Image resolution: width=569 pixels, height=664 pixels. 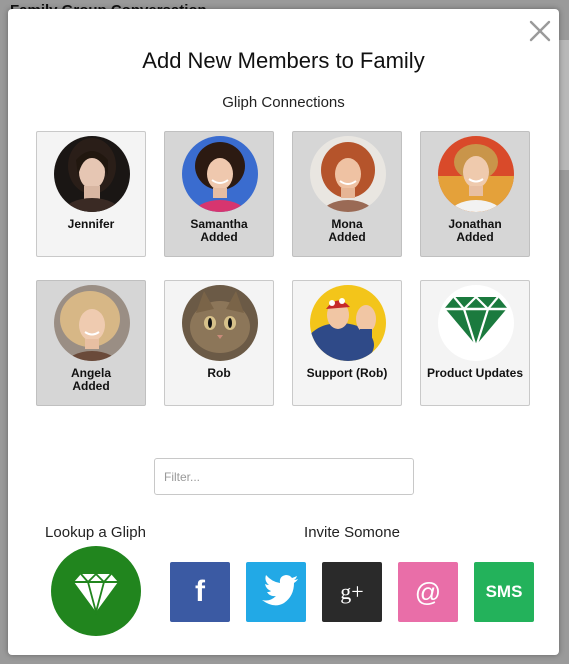 I want to click on sms-icon: SMS, so click(x=504, y=591).